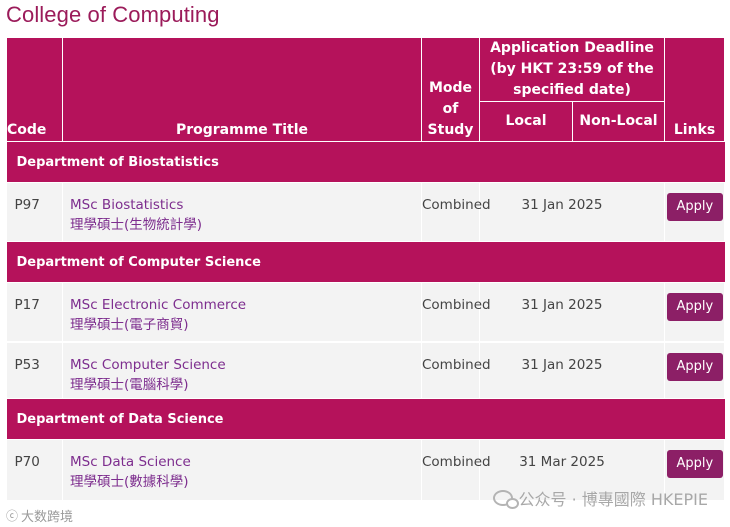 This screenshot has height=527, width=730. What do you see at coordinates (242, 89) in the screenshot?
I see `header-programme-title: Programme Title` at bounding box center [242, 89].